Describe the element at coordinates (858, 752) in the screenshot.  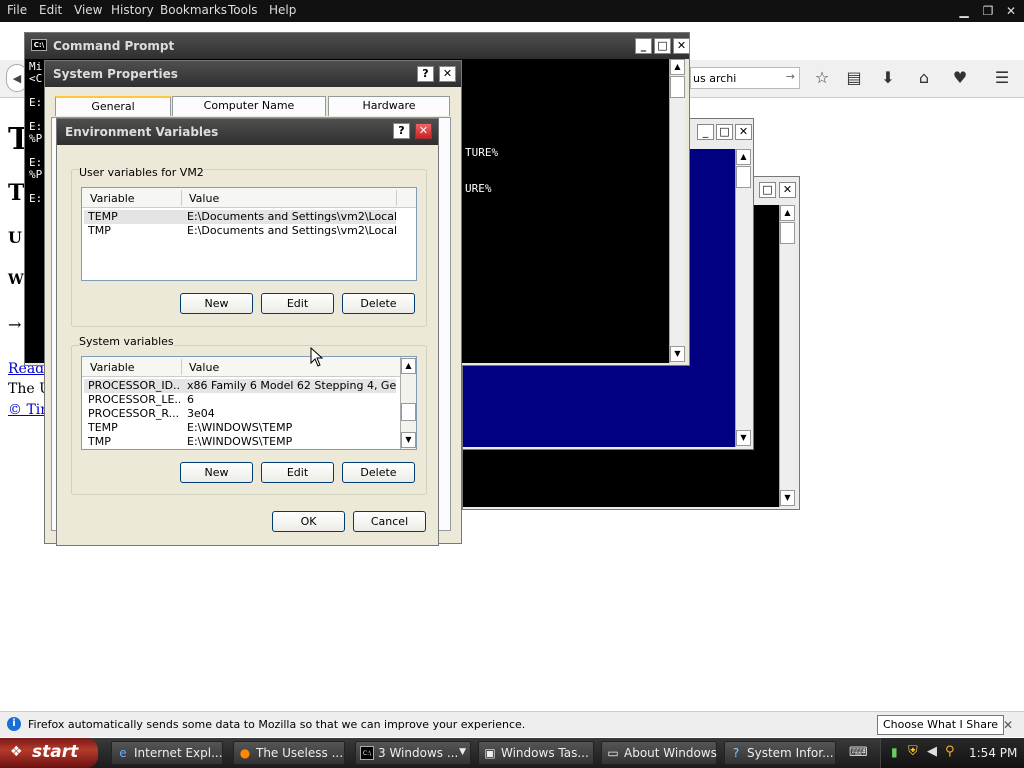
I see `keyboard-icon: ⌨` at that location.